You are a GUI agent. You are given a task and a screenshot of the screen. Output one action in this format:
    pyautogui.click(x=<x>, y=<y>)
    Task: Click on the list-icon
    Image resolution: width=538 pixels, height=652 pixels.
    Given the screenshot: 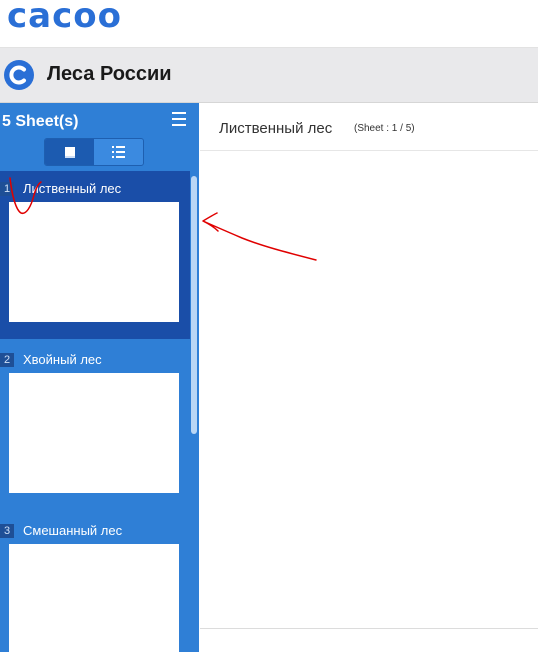 What is the action you would take?
    pyautogui.click(x=119, y=152)
    